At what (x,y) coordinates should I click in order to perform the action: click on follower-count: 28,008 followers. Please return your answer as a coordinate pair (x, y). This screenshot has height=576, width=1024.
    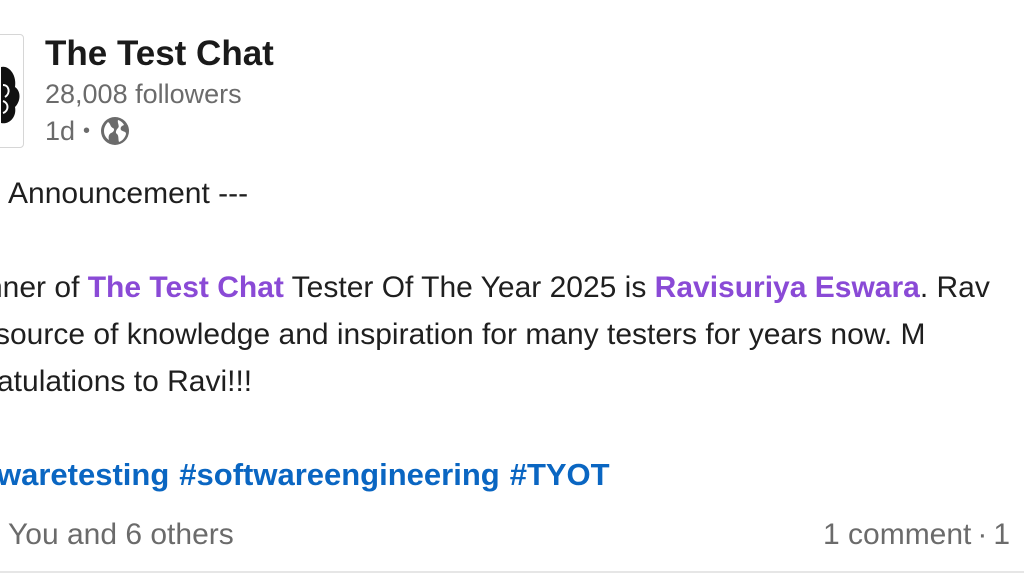
    Looking at the image, I should click on (143, 94).